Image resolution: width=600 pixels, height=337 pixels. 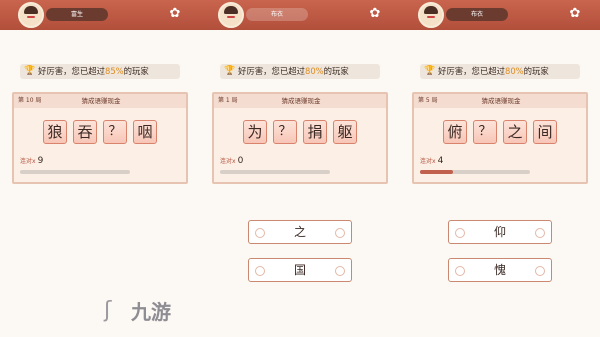 What do you see at coordinates (55, 132) in the screenshot?
I see `idiom-tile: 狼` at bounding box center [55, 132].